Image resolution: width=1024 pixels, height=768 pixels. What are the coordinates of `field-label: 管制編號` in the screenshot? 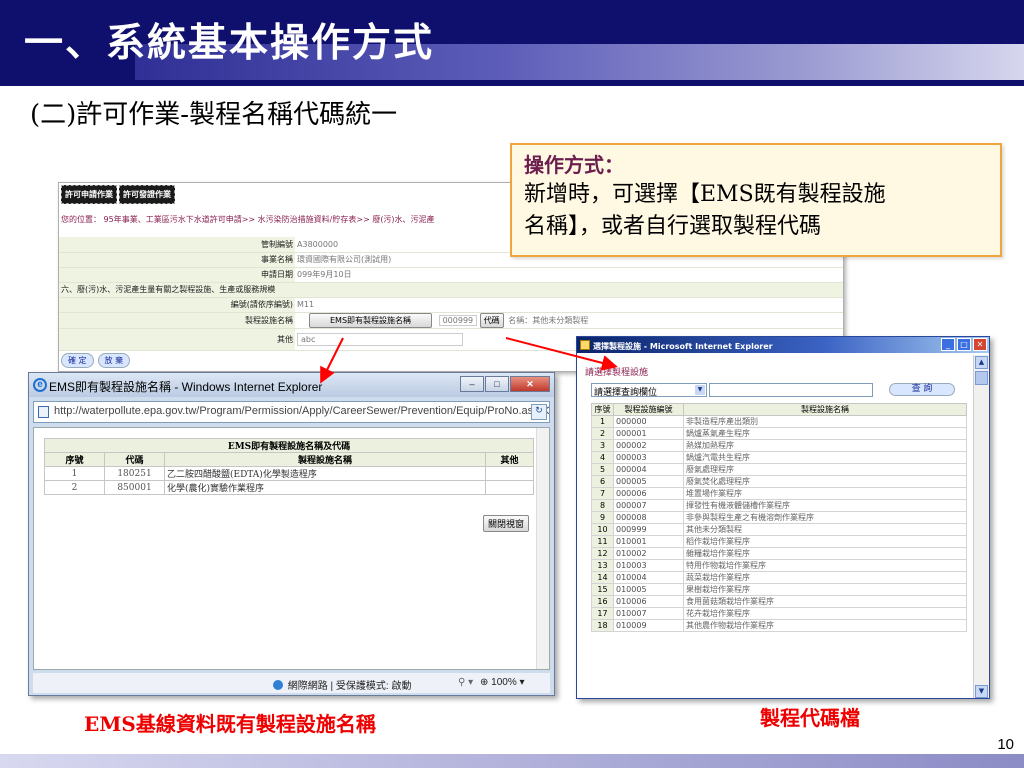 It's located at (177, 245).